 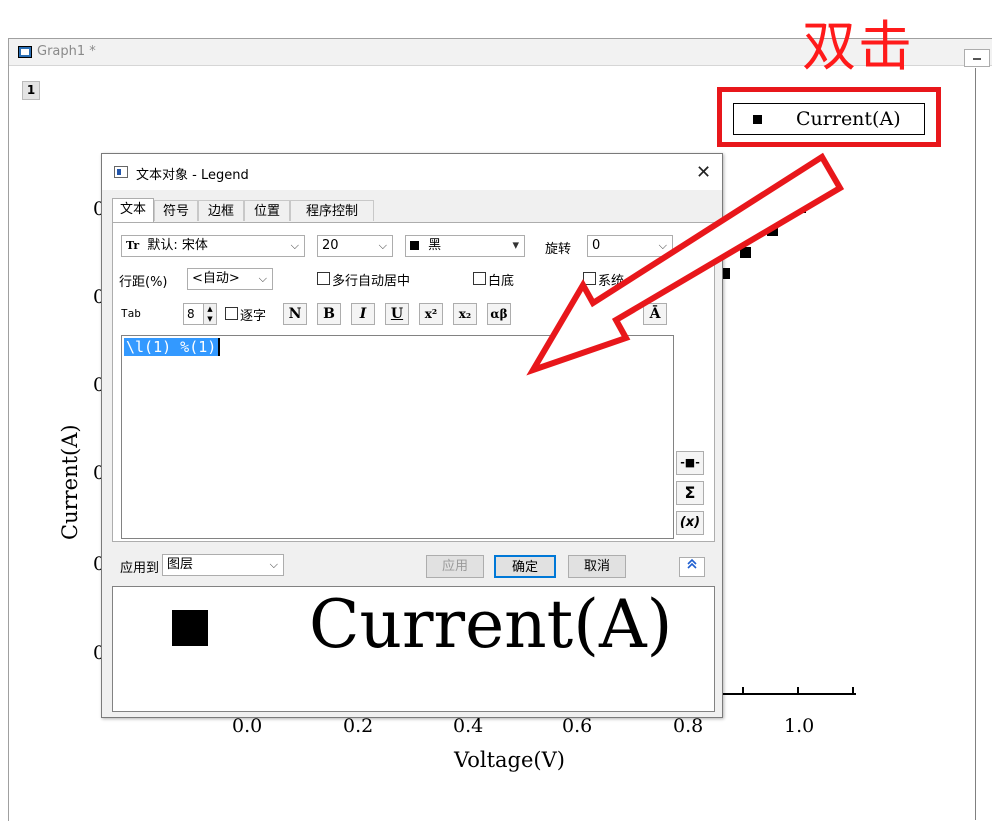 I want to click on annotation-arrow-icon, so click(x=685, y=264).